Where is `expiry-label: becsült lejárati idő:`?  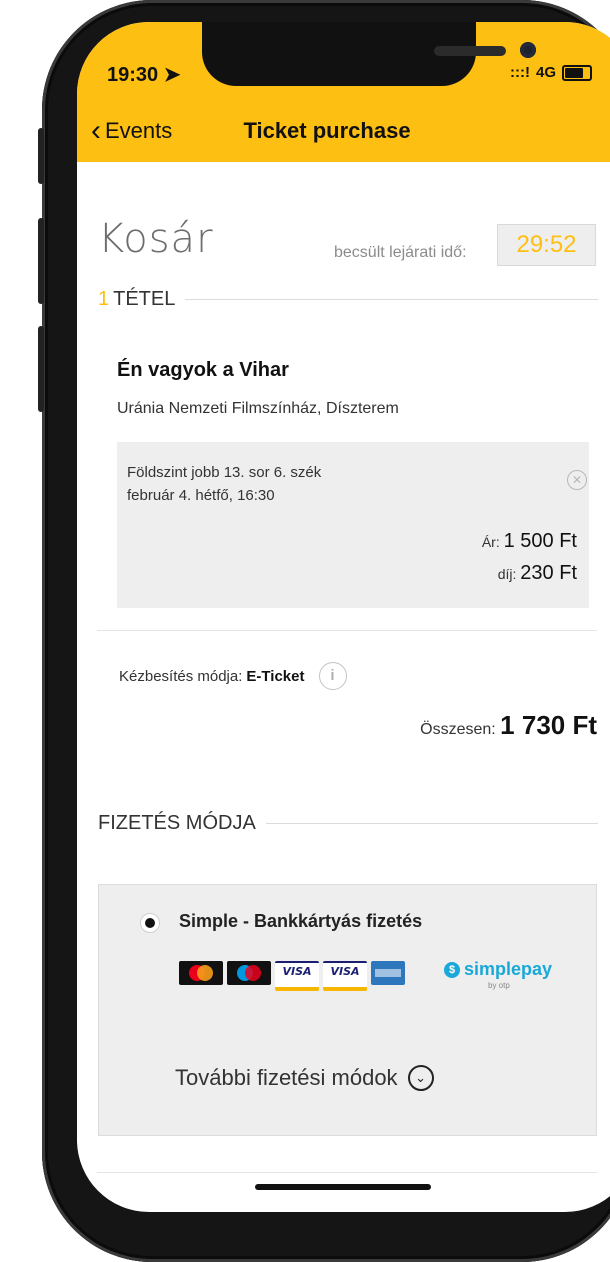
expiry-label: becsült lejárati idő: is located at coordinates (400, 252).